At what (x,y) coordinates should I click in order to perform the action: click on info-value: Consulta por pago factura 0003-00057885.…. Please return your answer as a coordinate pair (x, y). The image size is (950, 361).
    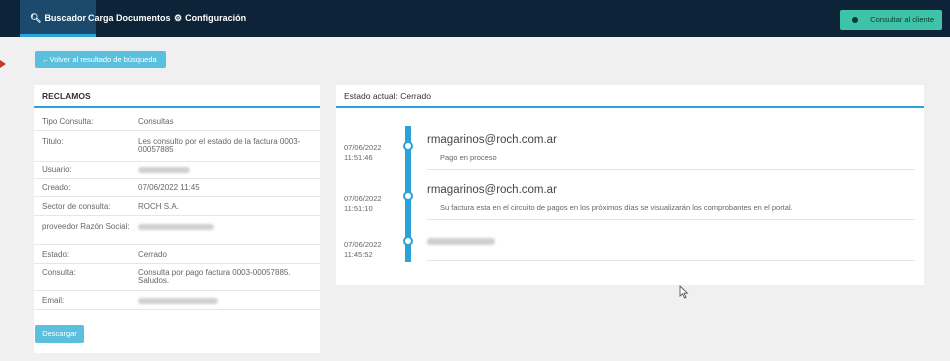
    Looking at the image, I should click on (214, 276).